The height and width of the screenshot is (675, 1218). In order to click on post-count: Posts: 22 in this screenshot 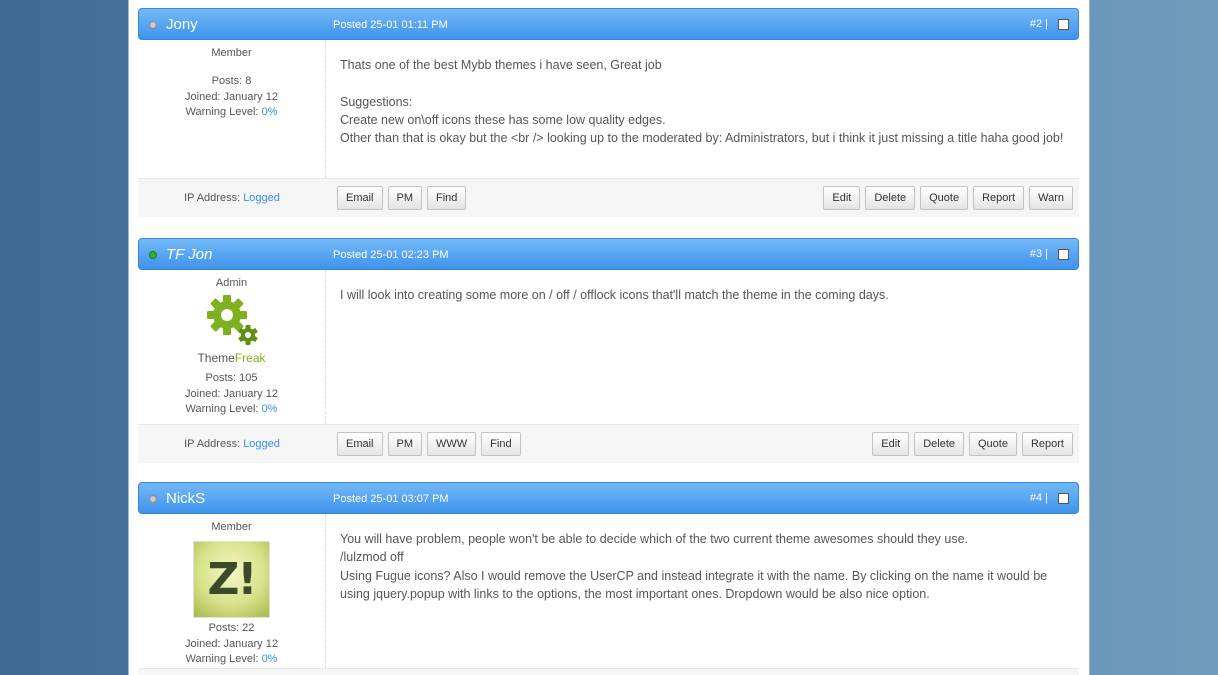, I will do `click(231, 628)`.